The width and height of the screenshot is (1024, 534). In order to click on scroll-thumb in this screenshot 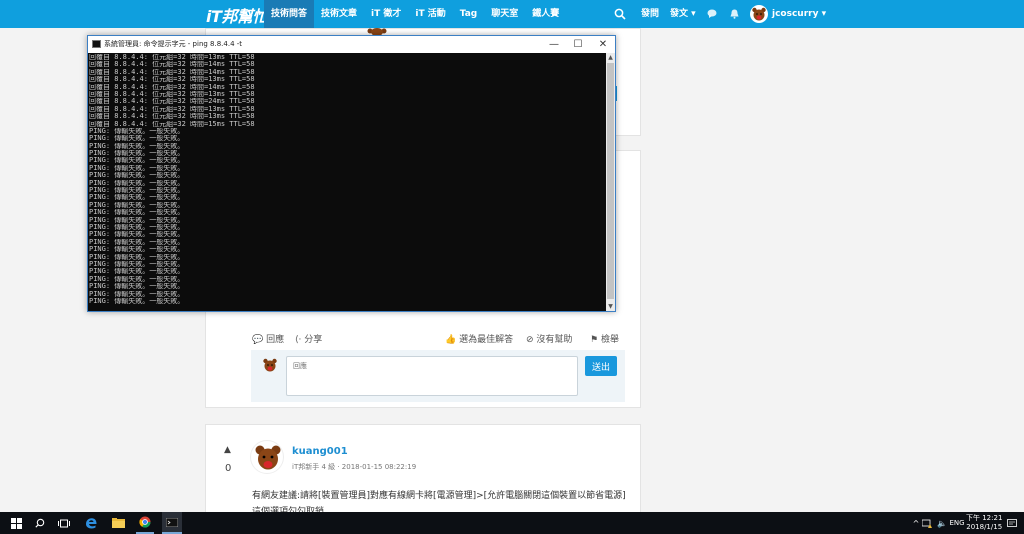, I will do `click(610, 181)`.